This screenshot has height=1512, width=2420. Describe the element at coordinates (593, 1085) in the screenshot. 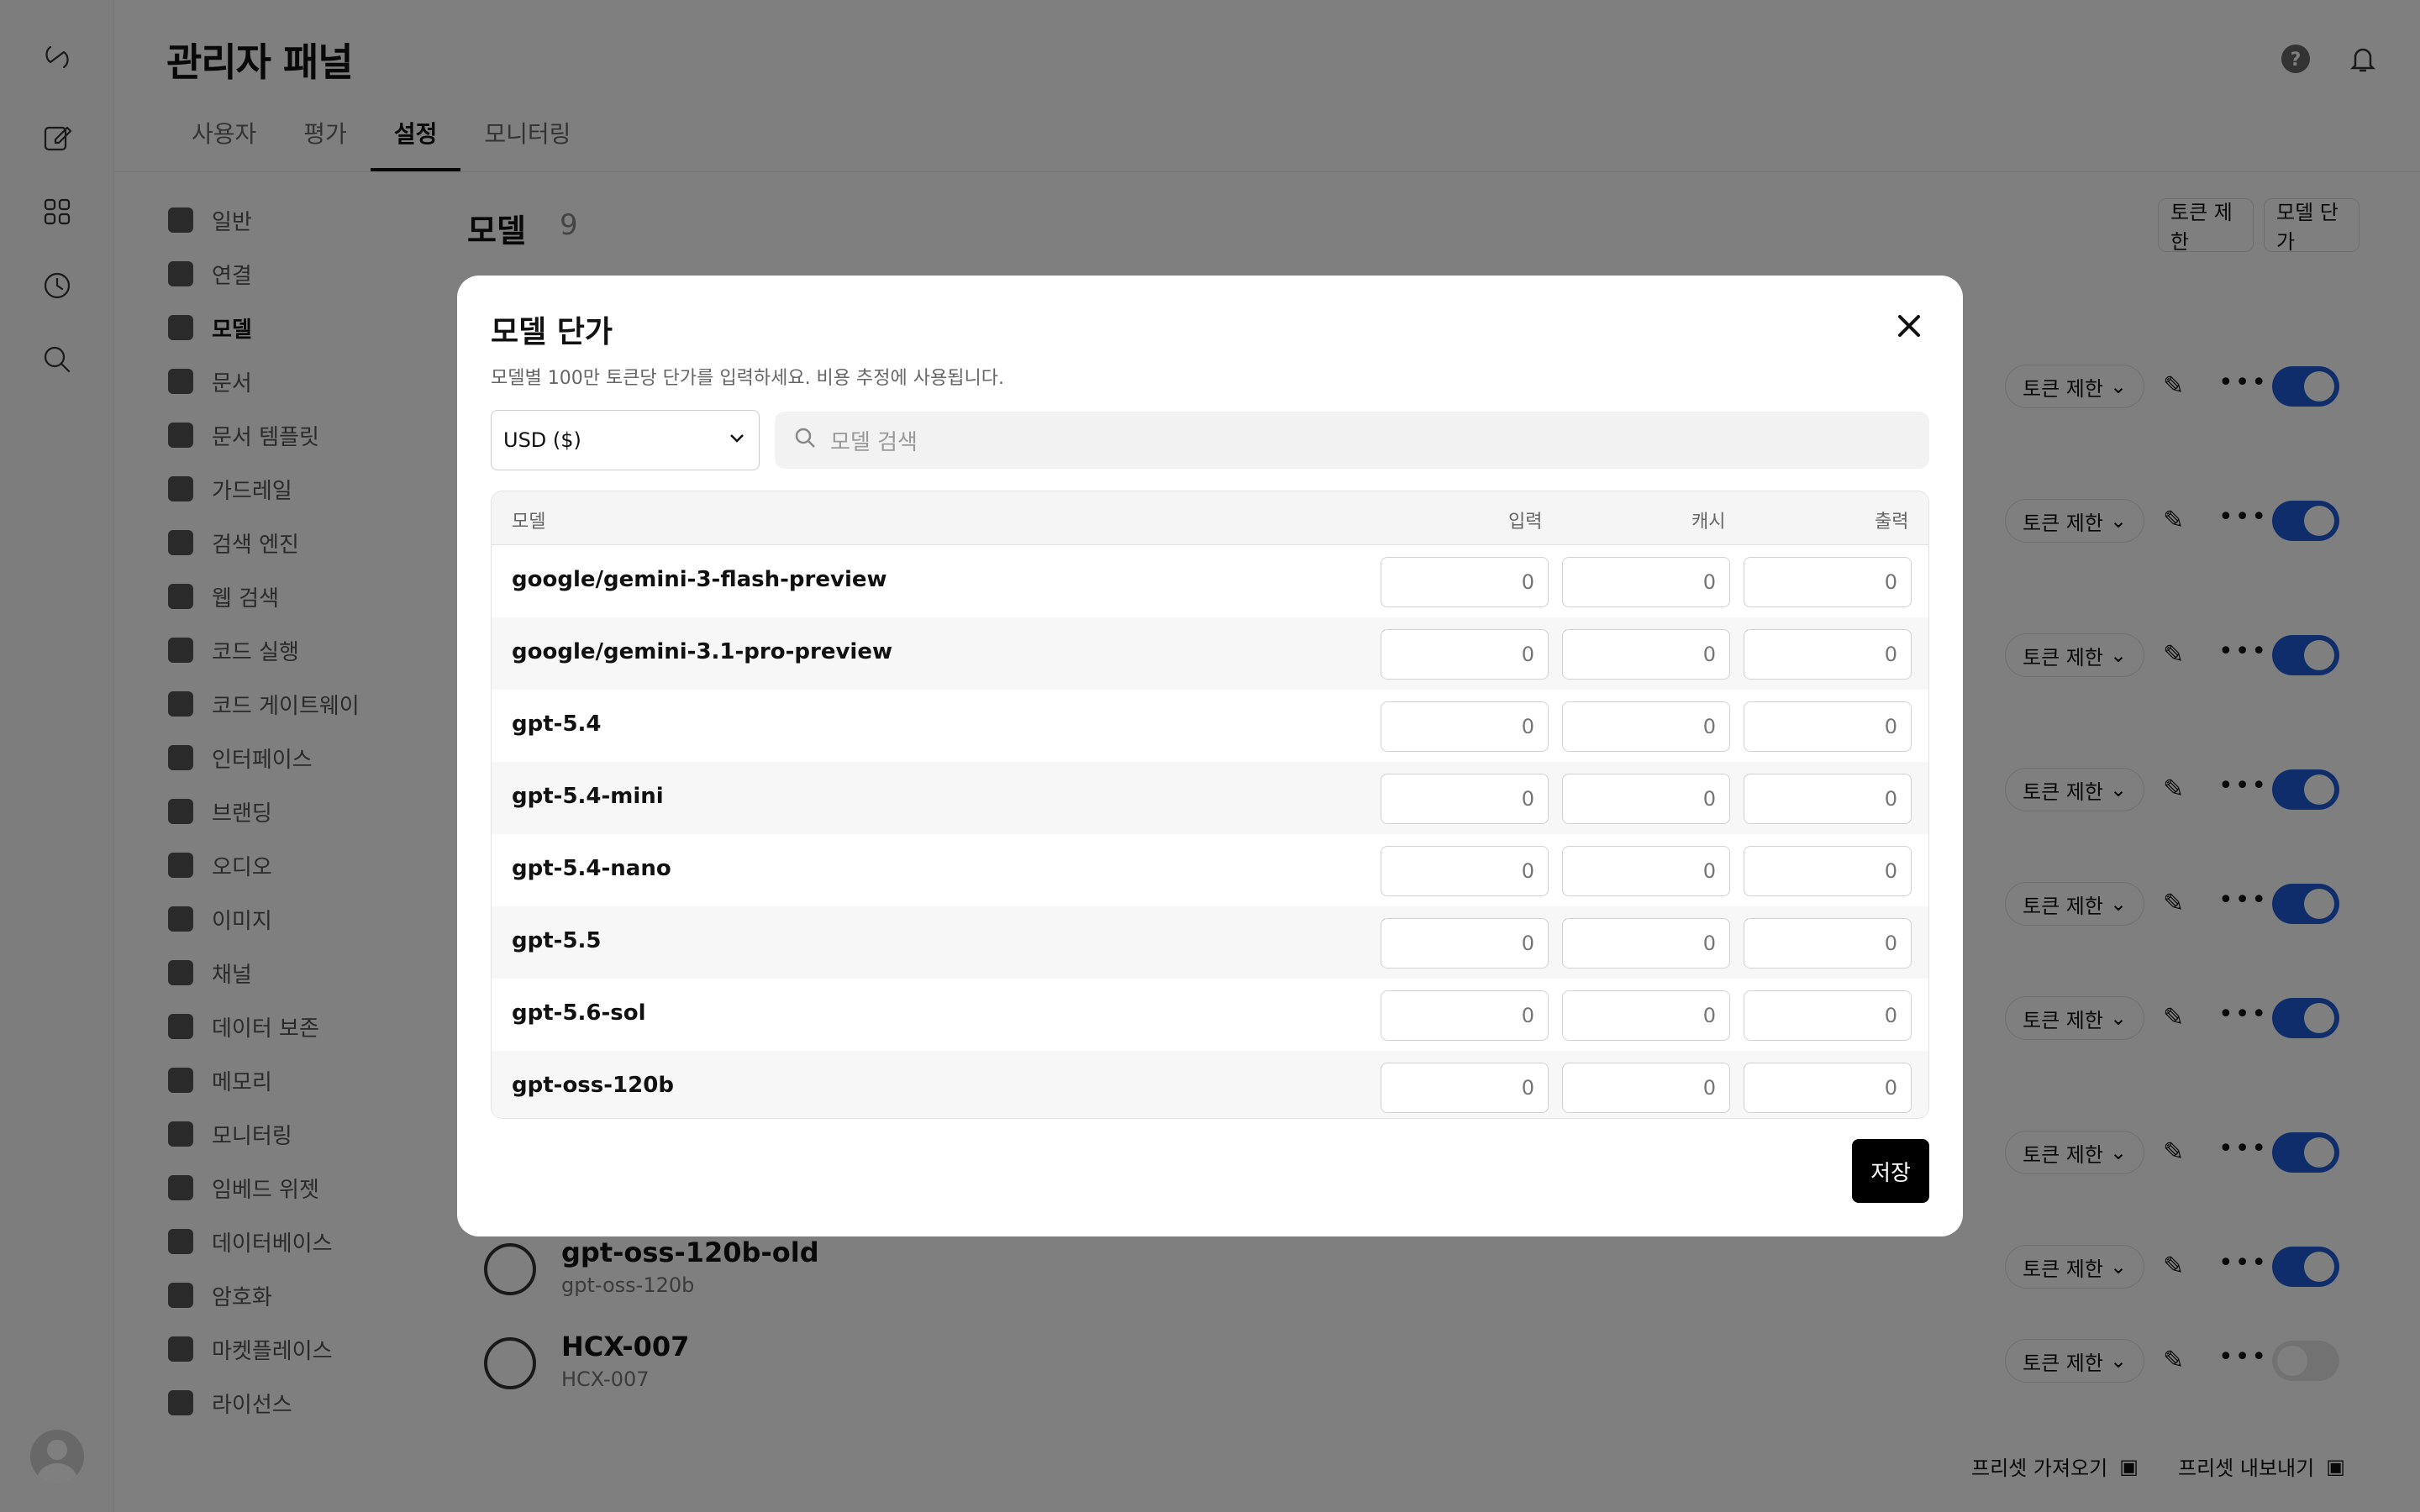

I see `model-name-cell: gpt-oss-120b` at that location.